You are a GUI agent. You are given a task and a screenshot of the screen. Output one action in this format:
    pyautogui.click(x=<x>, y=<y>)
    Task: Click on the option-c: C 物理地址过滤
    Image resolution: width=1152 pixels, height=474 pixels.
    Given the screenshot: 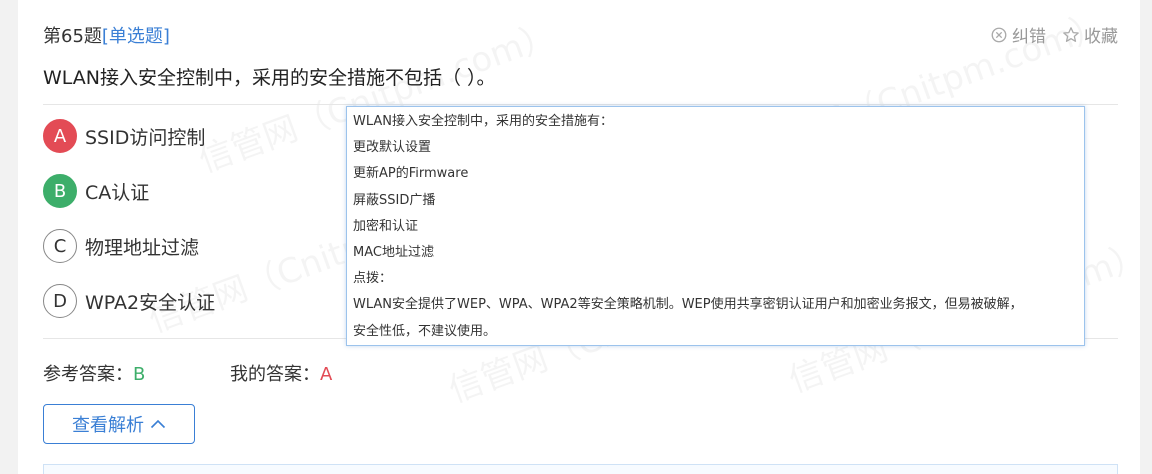 What is the action you would take?
    pyautogui.click(x=121, y=246)
    